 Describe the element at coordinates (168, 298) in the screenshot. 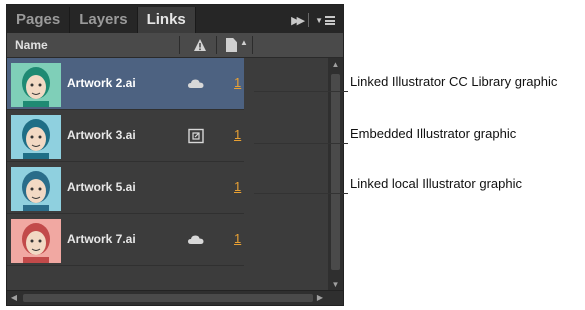

I see `horizontal-scroll-thumb` at that location.